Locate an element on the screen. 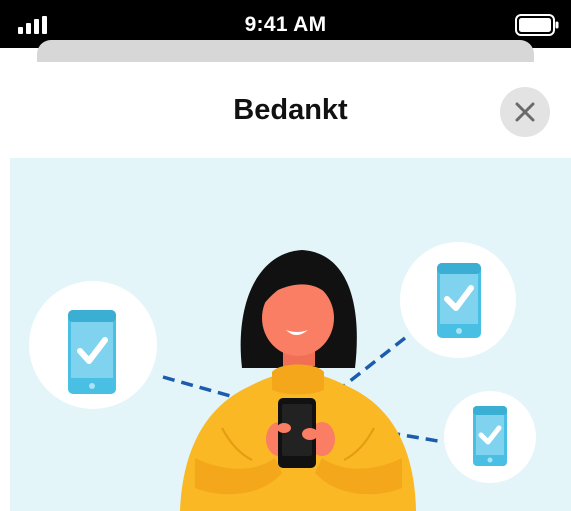  top-right-phone-bubble is located at coordinates (458, 300).